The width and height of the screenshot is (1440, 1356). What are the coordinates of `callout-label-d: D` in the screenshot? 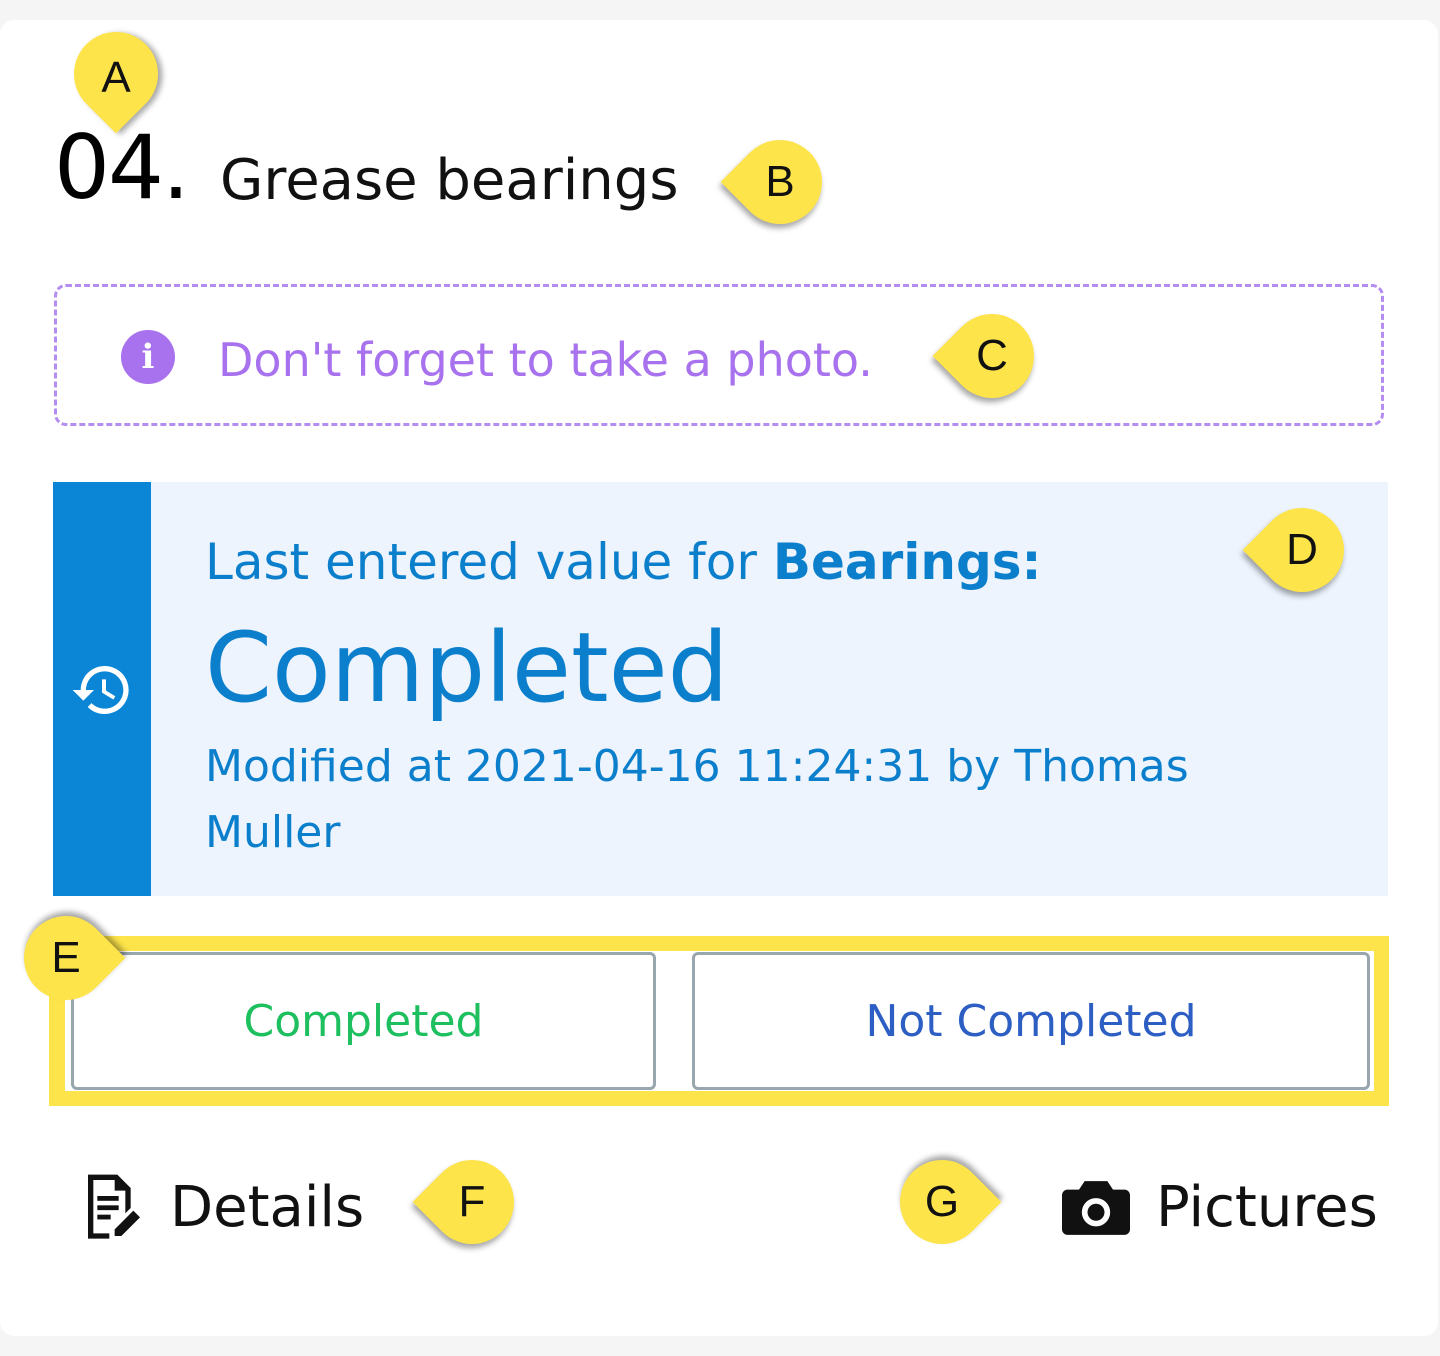 It's located at (1302, 549).